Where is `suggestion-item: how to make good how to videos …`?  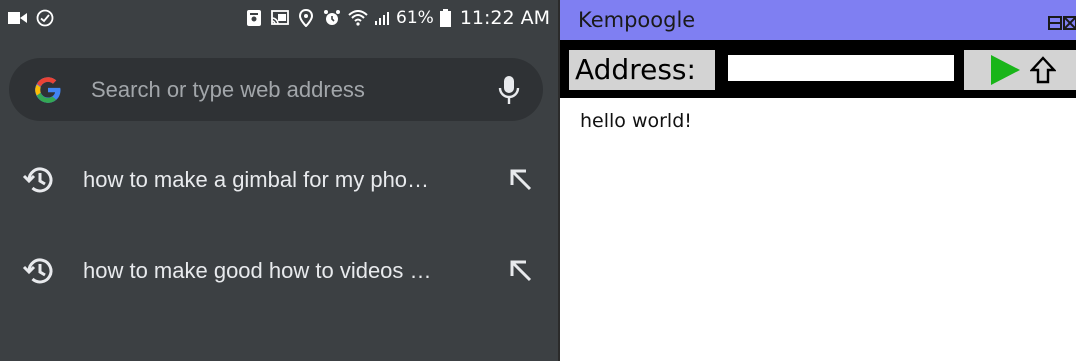 suggestion-item: how to make good how to videos … is located at coordinates (279, 271).